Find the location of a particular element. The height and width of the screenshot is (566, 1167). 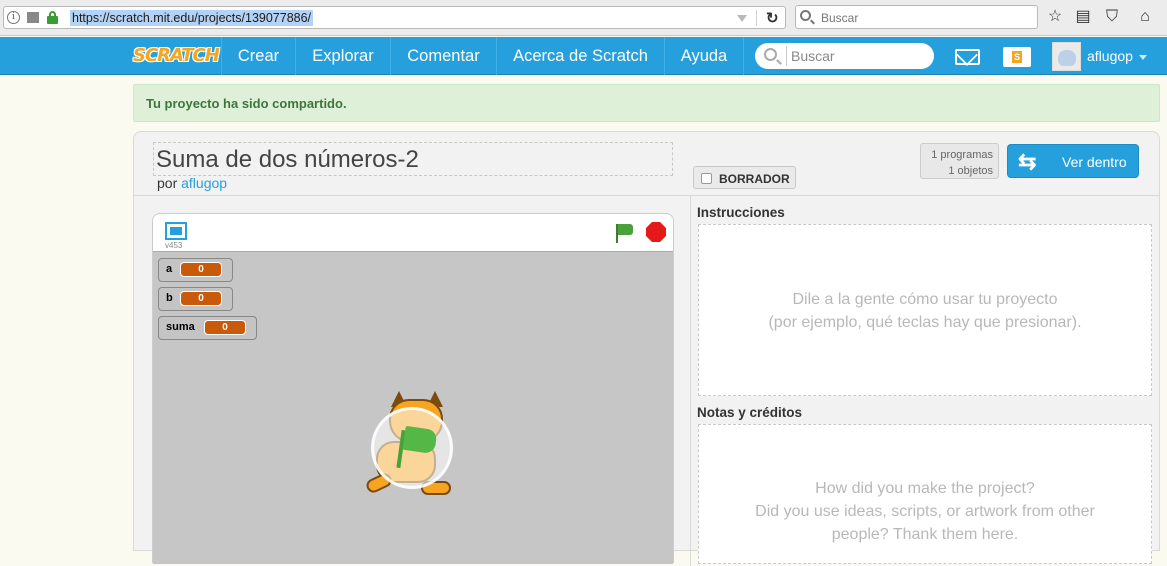

fullscreen-icon is located at coordinates (176, 231).